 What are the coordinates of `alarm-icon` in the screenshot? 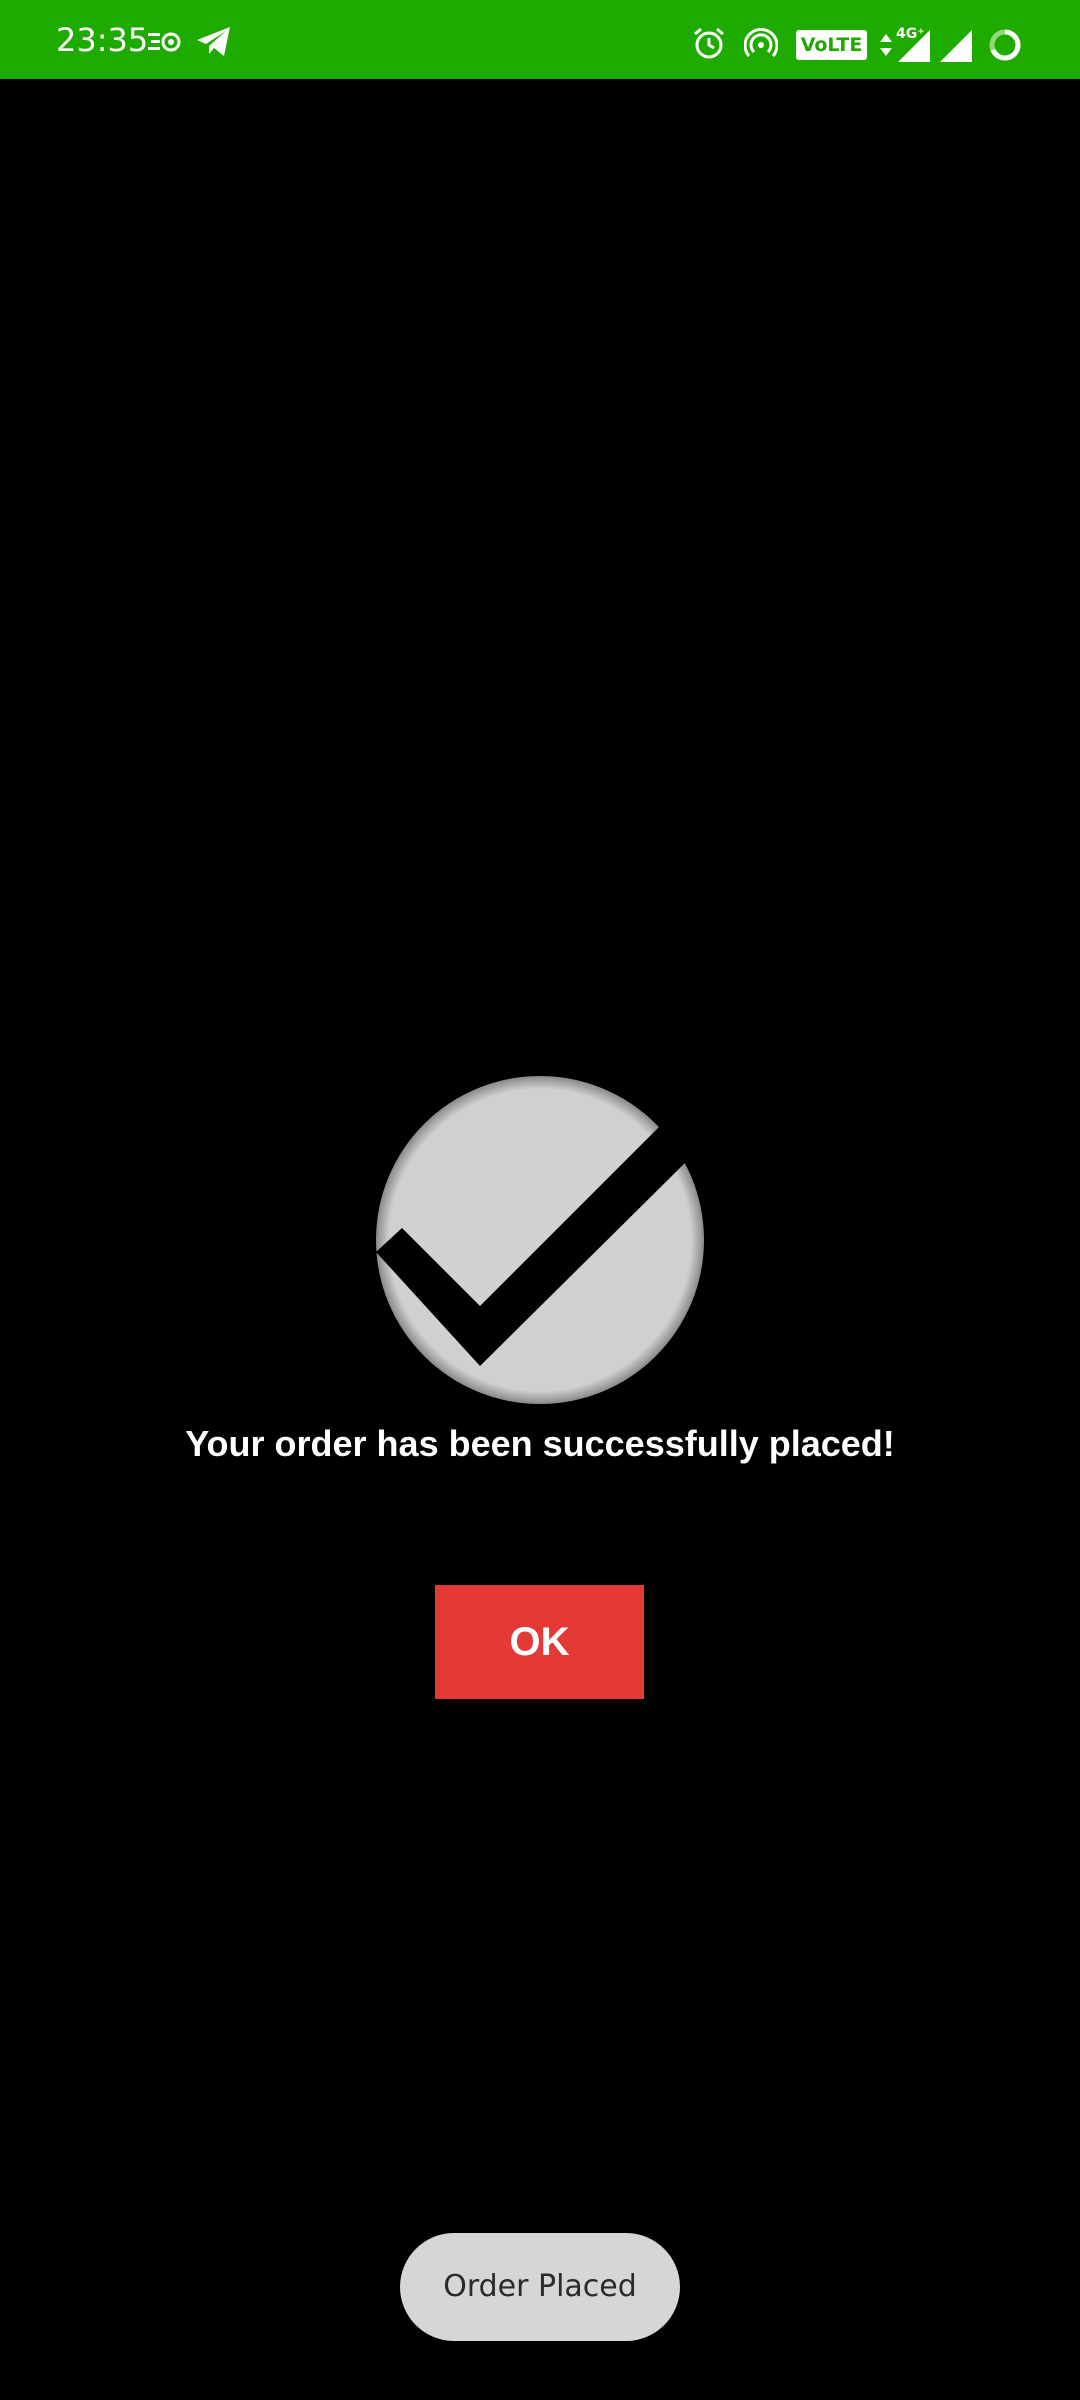 It's located at (709, 43).